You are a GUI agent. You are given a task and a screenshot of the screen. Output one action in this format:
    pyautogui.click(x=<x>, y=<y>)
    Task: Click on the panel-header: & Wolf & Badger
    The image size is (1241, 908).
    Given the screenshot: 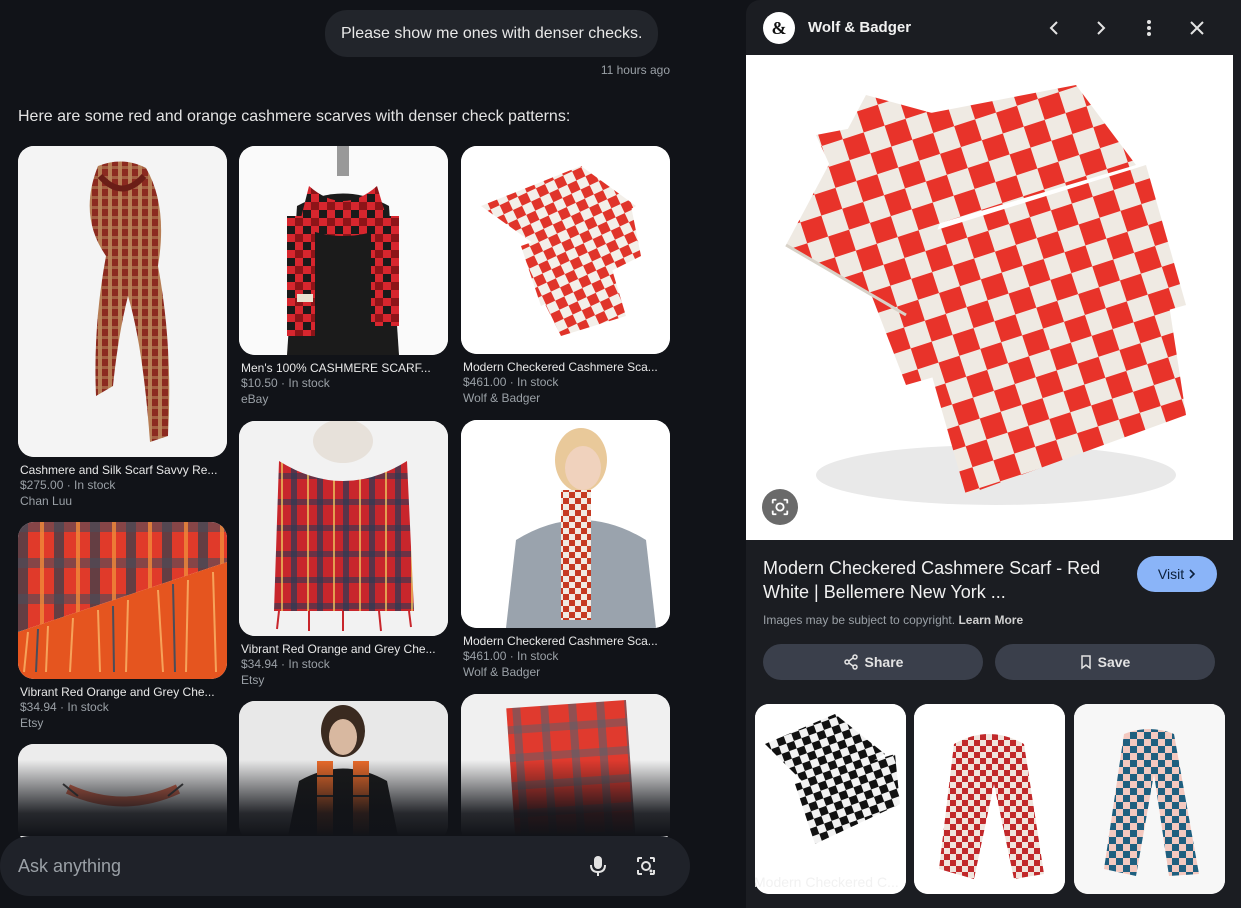 What is the action you would take?
    pyautogui.click(x=993, y=27)
    